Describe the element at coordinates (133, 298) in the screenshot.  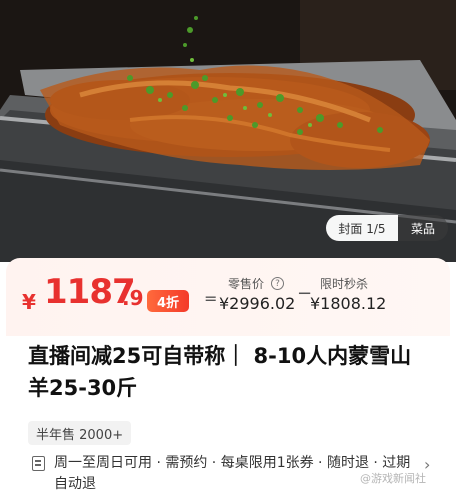
I see `price-decimal: .9` at that location.